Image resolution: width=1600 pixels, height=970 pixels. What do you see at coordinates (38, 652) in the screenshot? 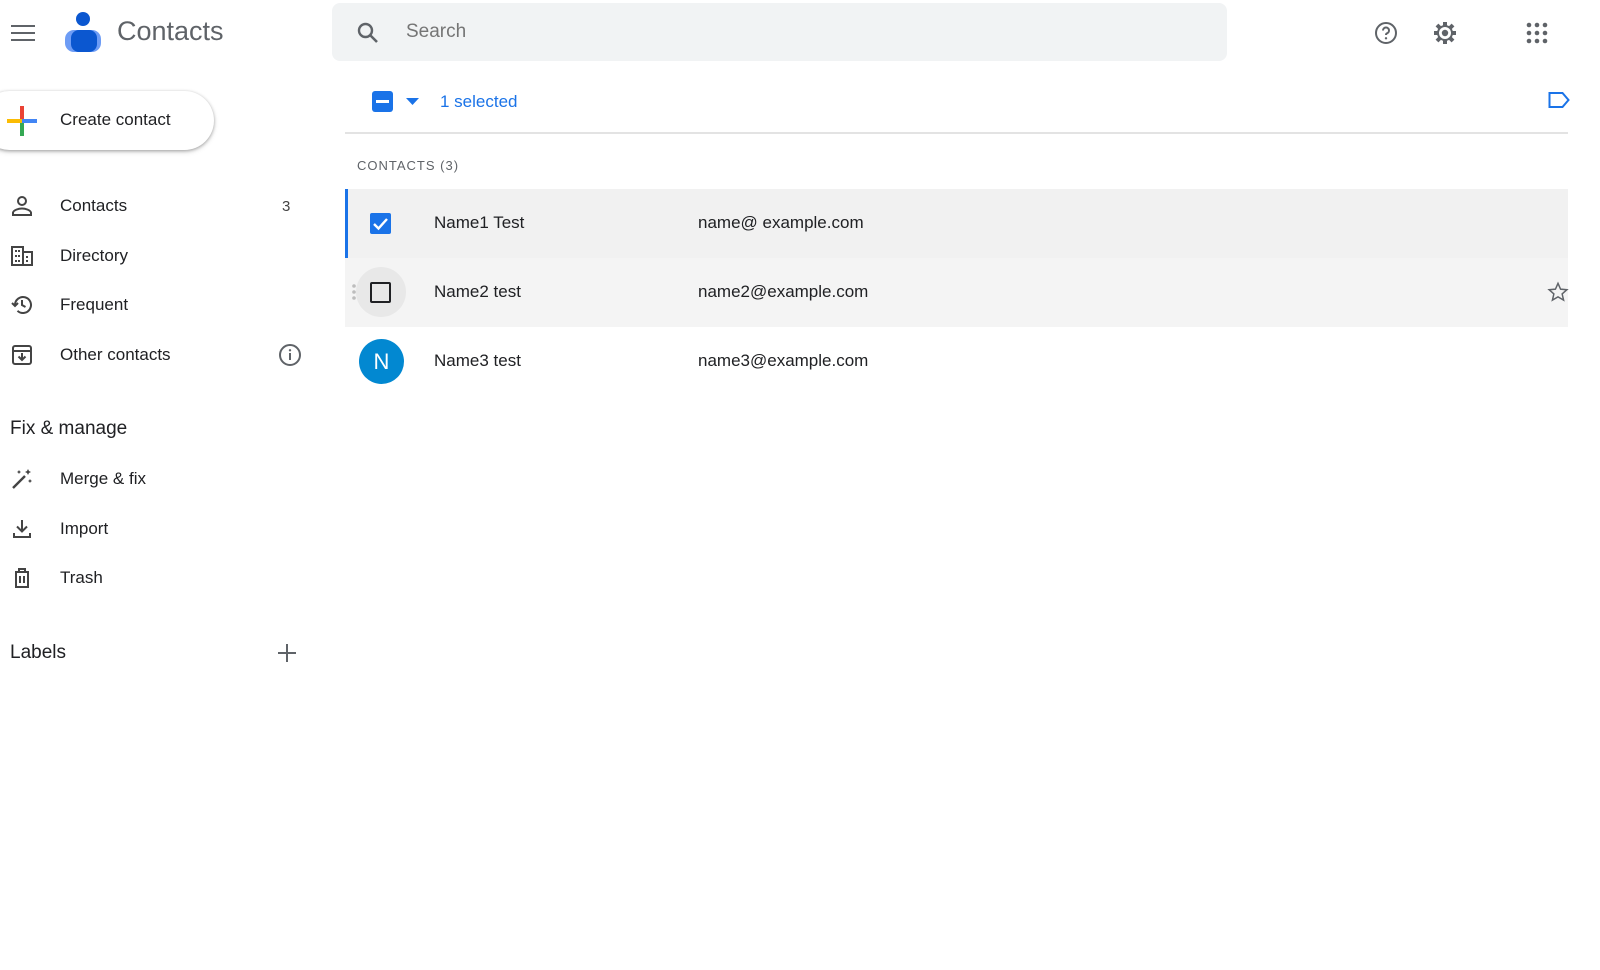
I see `labels-heading: Labels` at bounding box center [38, 652].